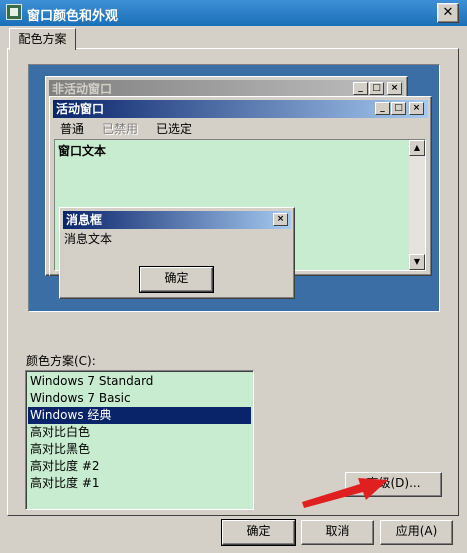 The image size is (467, 553). I want to click on message-ok-button: 确定, so click(176, 279).